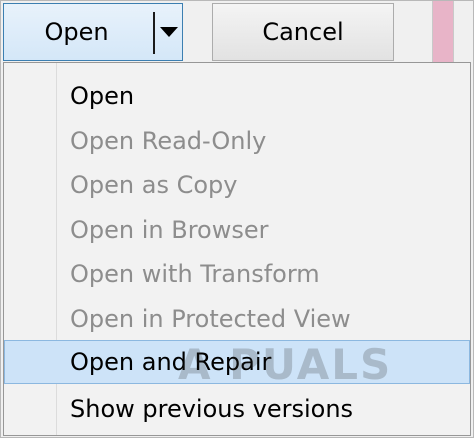 This screenshot has height=438, width=474. Describe the element at coordinates (237, 230) in the screenshot. I see `menu-item-open-in-browser: Open in Browser` at that location.